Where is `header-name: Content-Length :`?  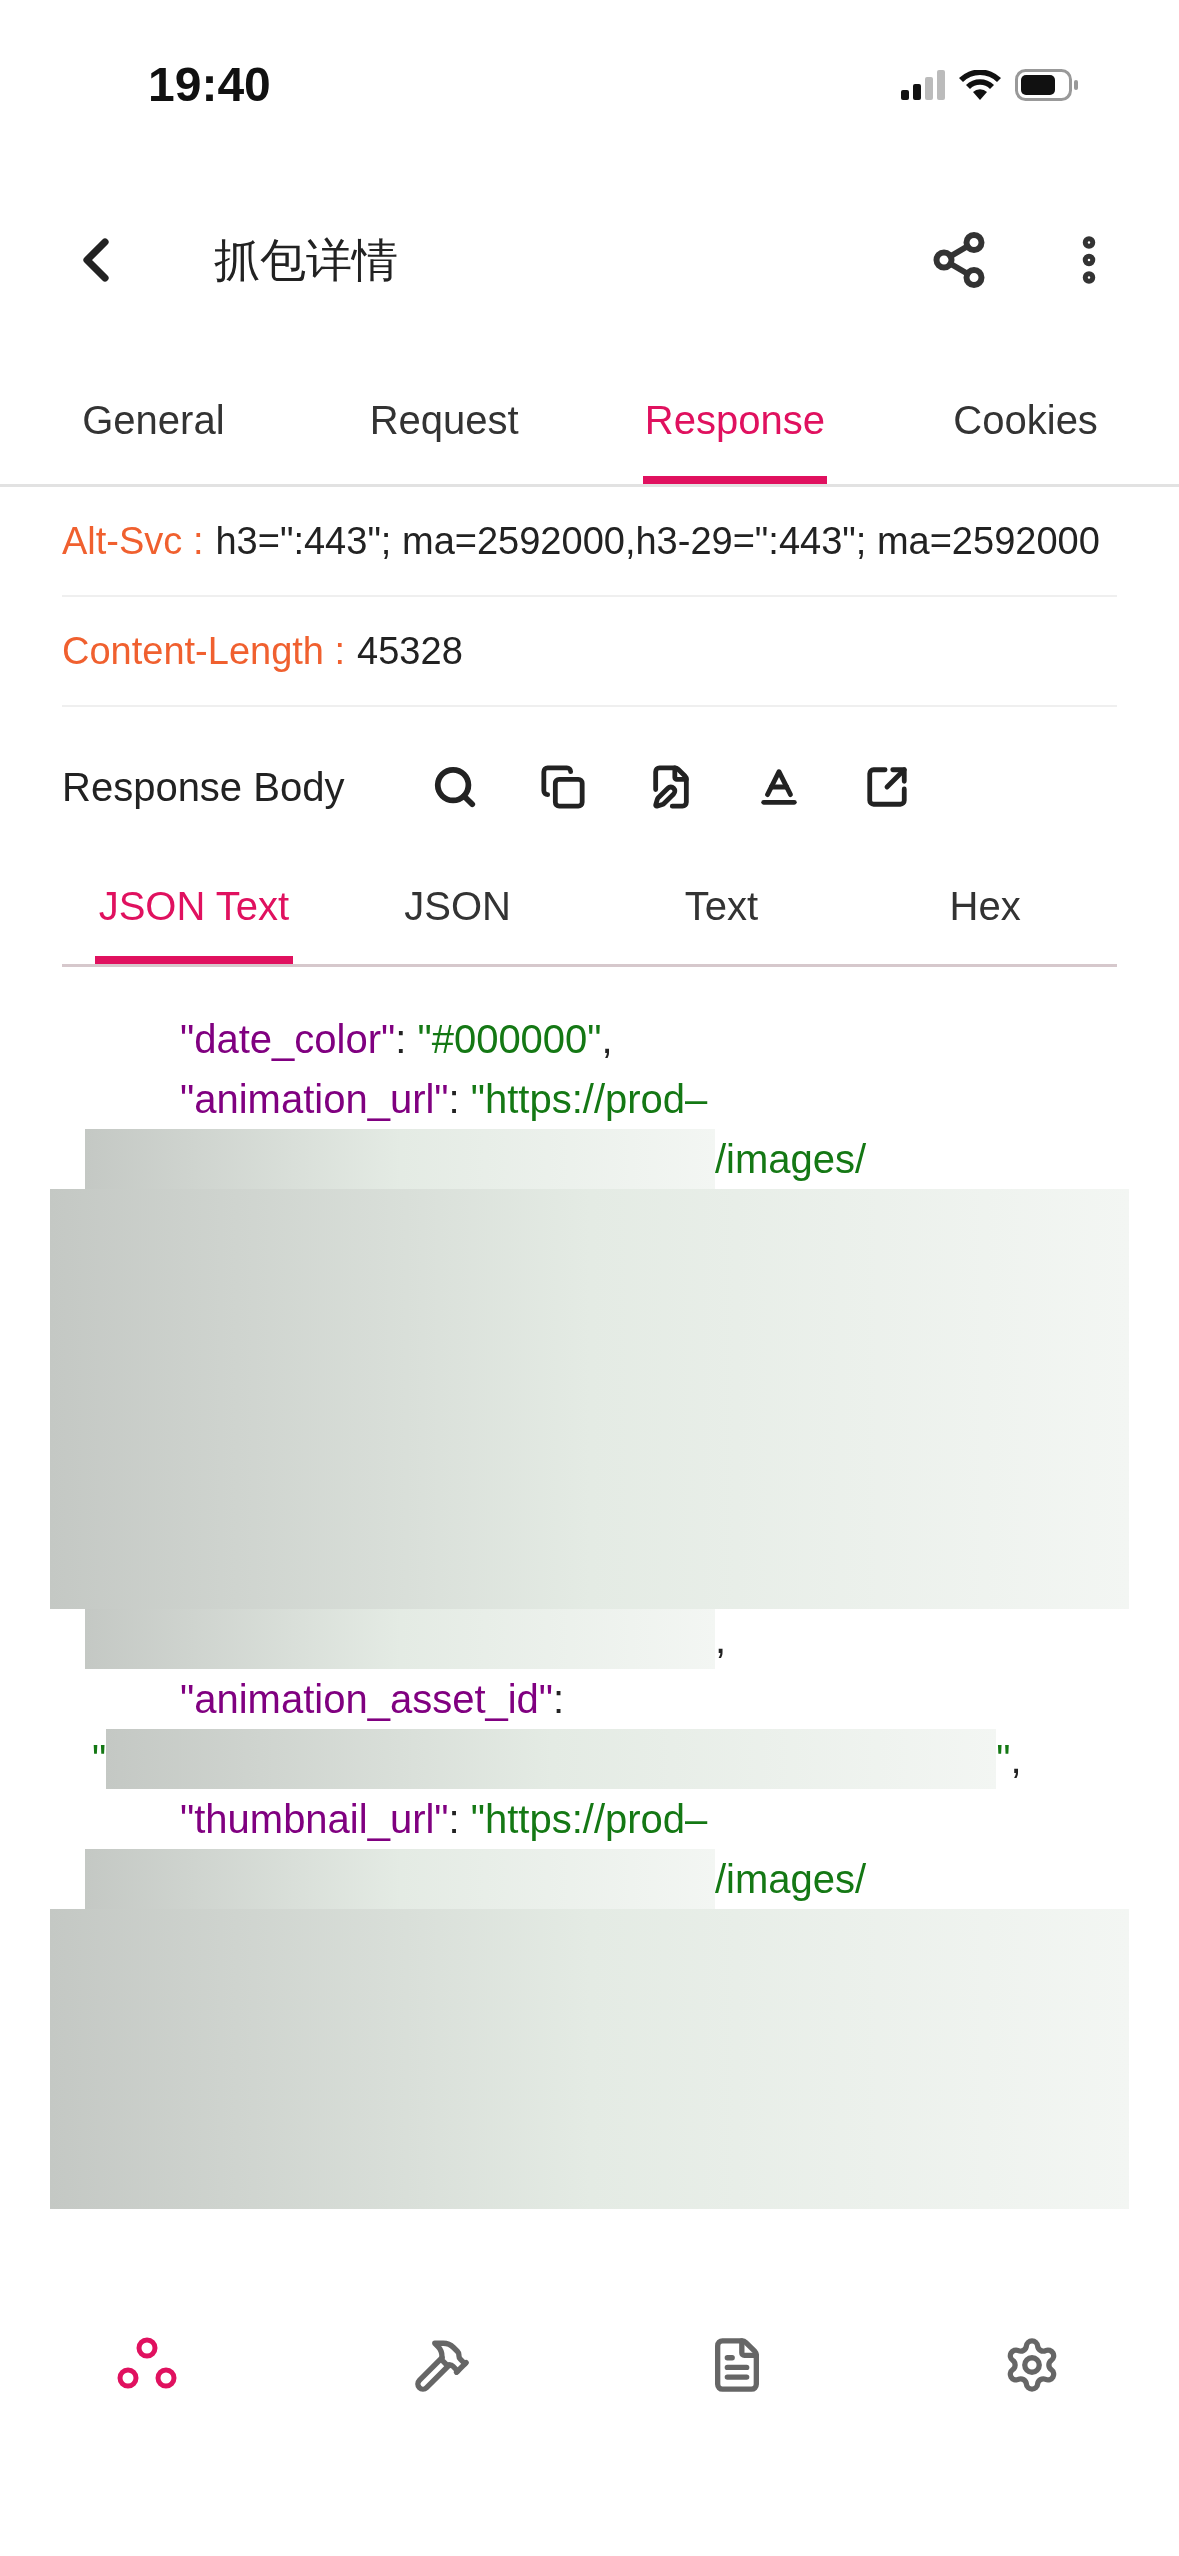
header-name: Content-Length : is located at coordinates (204, 651).